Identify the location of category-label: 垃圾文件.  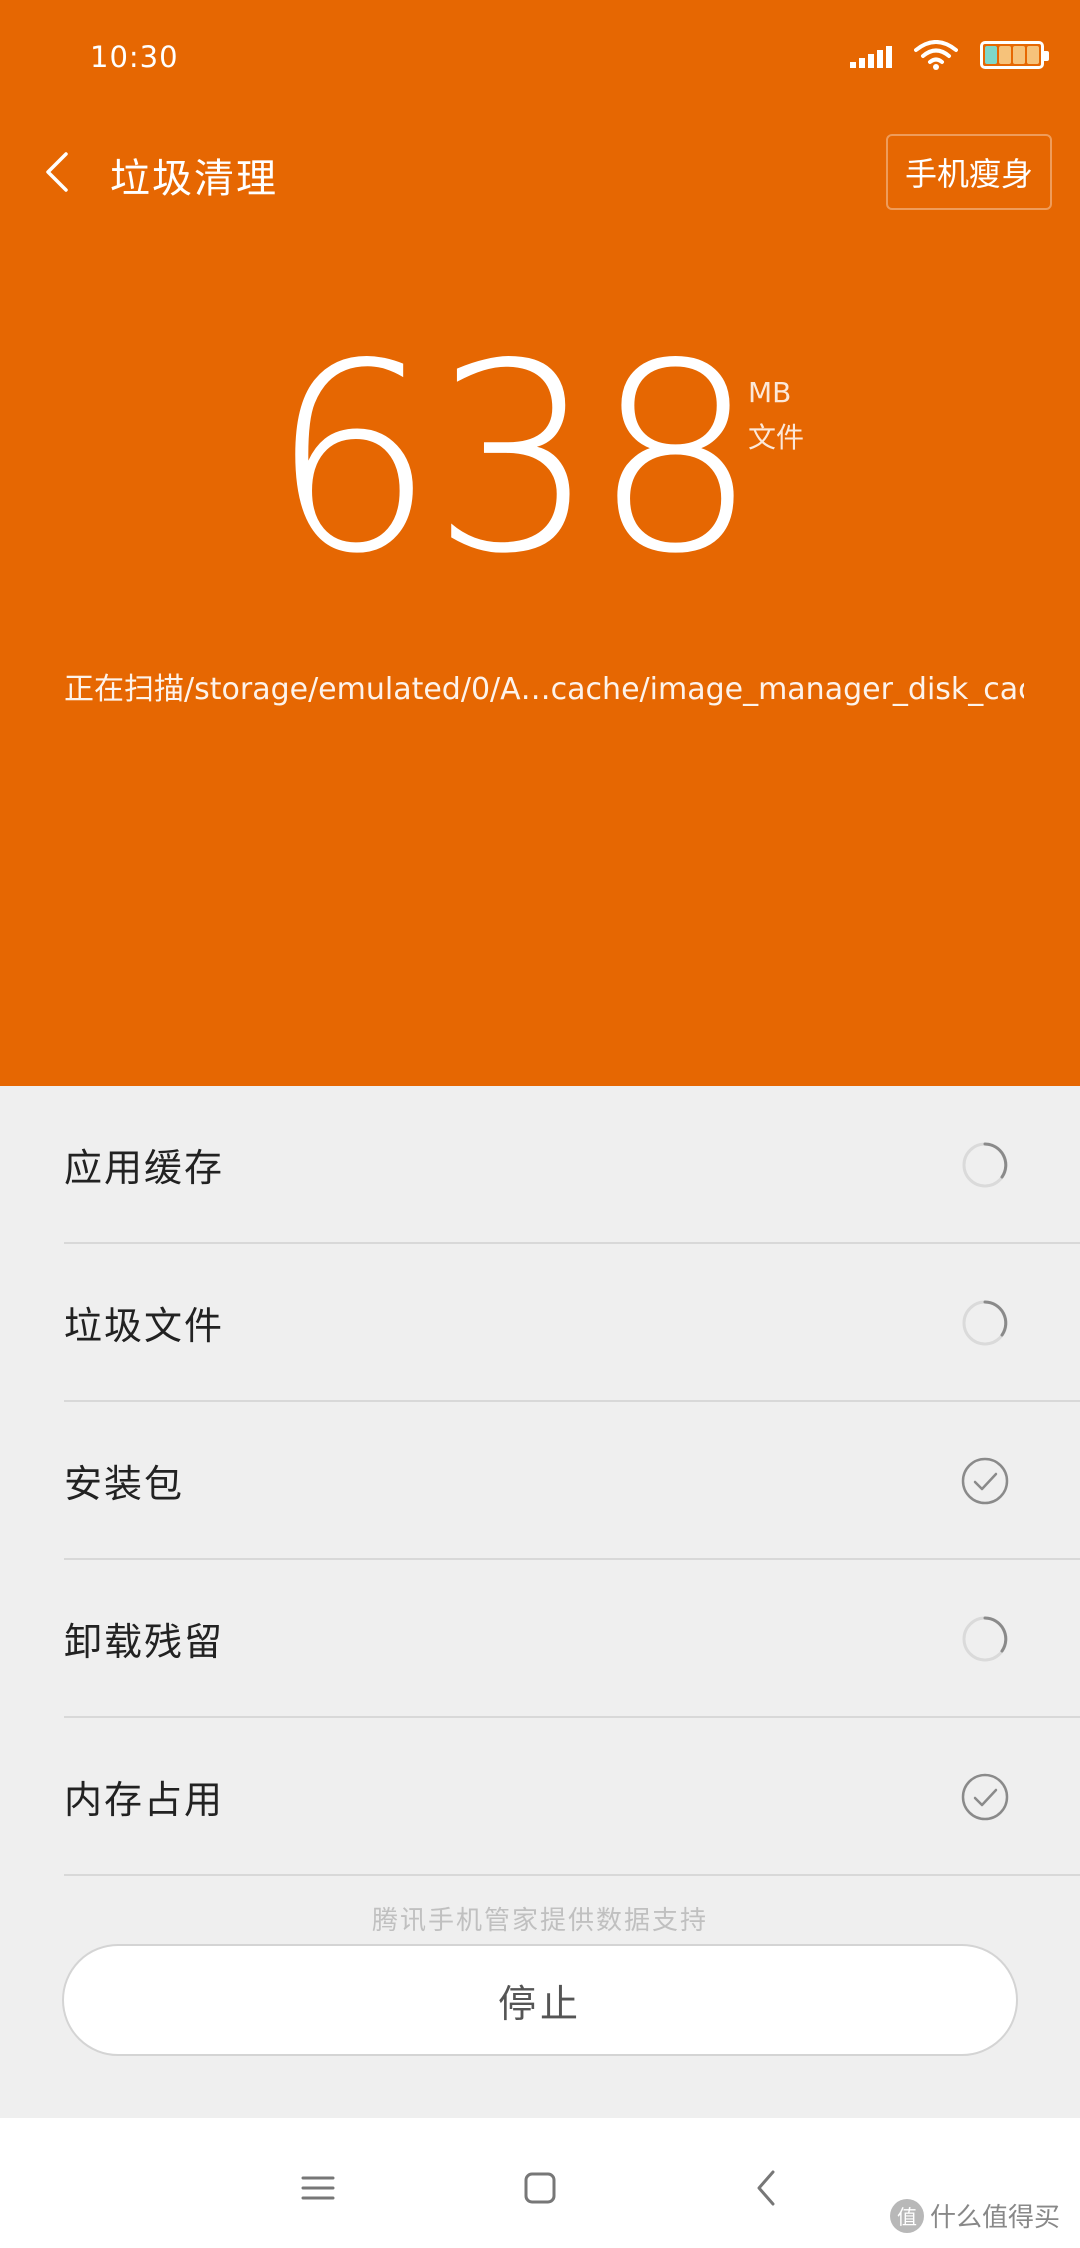
(144, 1325).